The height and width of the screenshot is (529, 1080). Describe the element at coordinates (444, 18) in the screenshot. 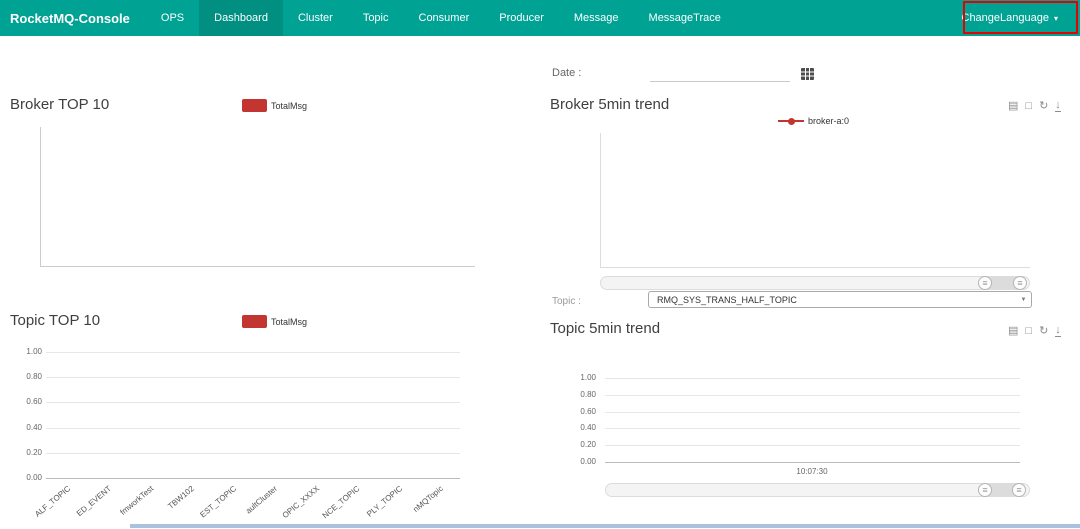

I see `nav-item-consumer: Consumer` at that location.